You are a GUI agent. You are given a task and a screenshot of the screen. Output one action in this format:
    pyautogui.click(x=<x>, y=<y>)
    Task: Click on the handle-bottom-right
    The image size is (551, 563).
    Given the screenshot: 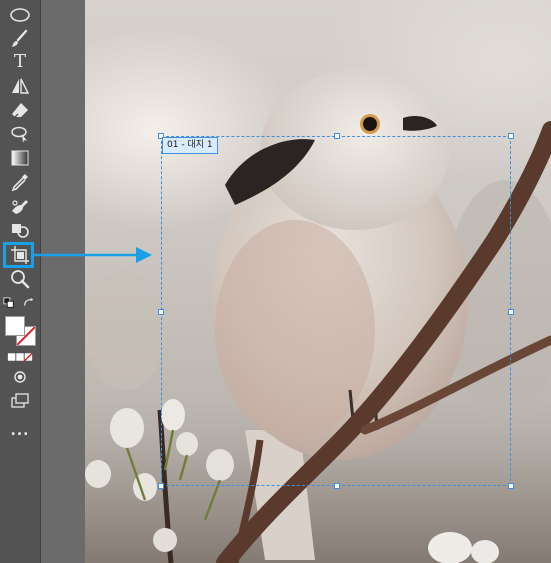 What is the action you would take?
    pyautogui.click(x=511, y=486)
    